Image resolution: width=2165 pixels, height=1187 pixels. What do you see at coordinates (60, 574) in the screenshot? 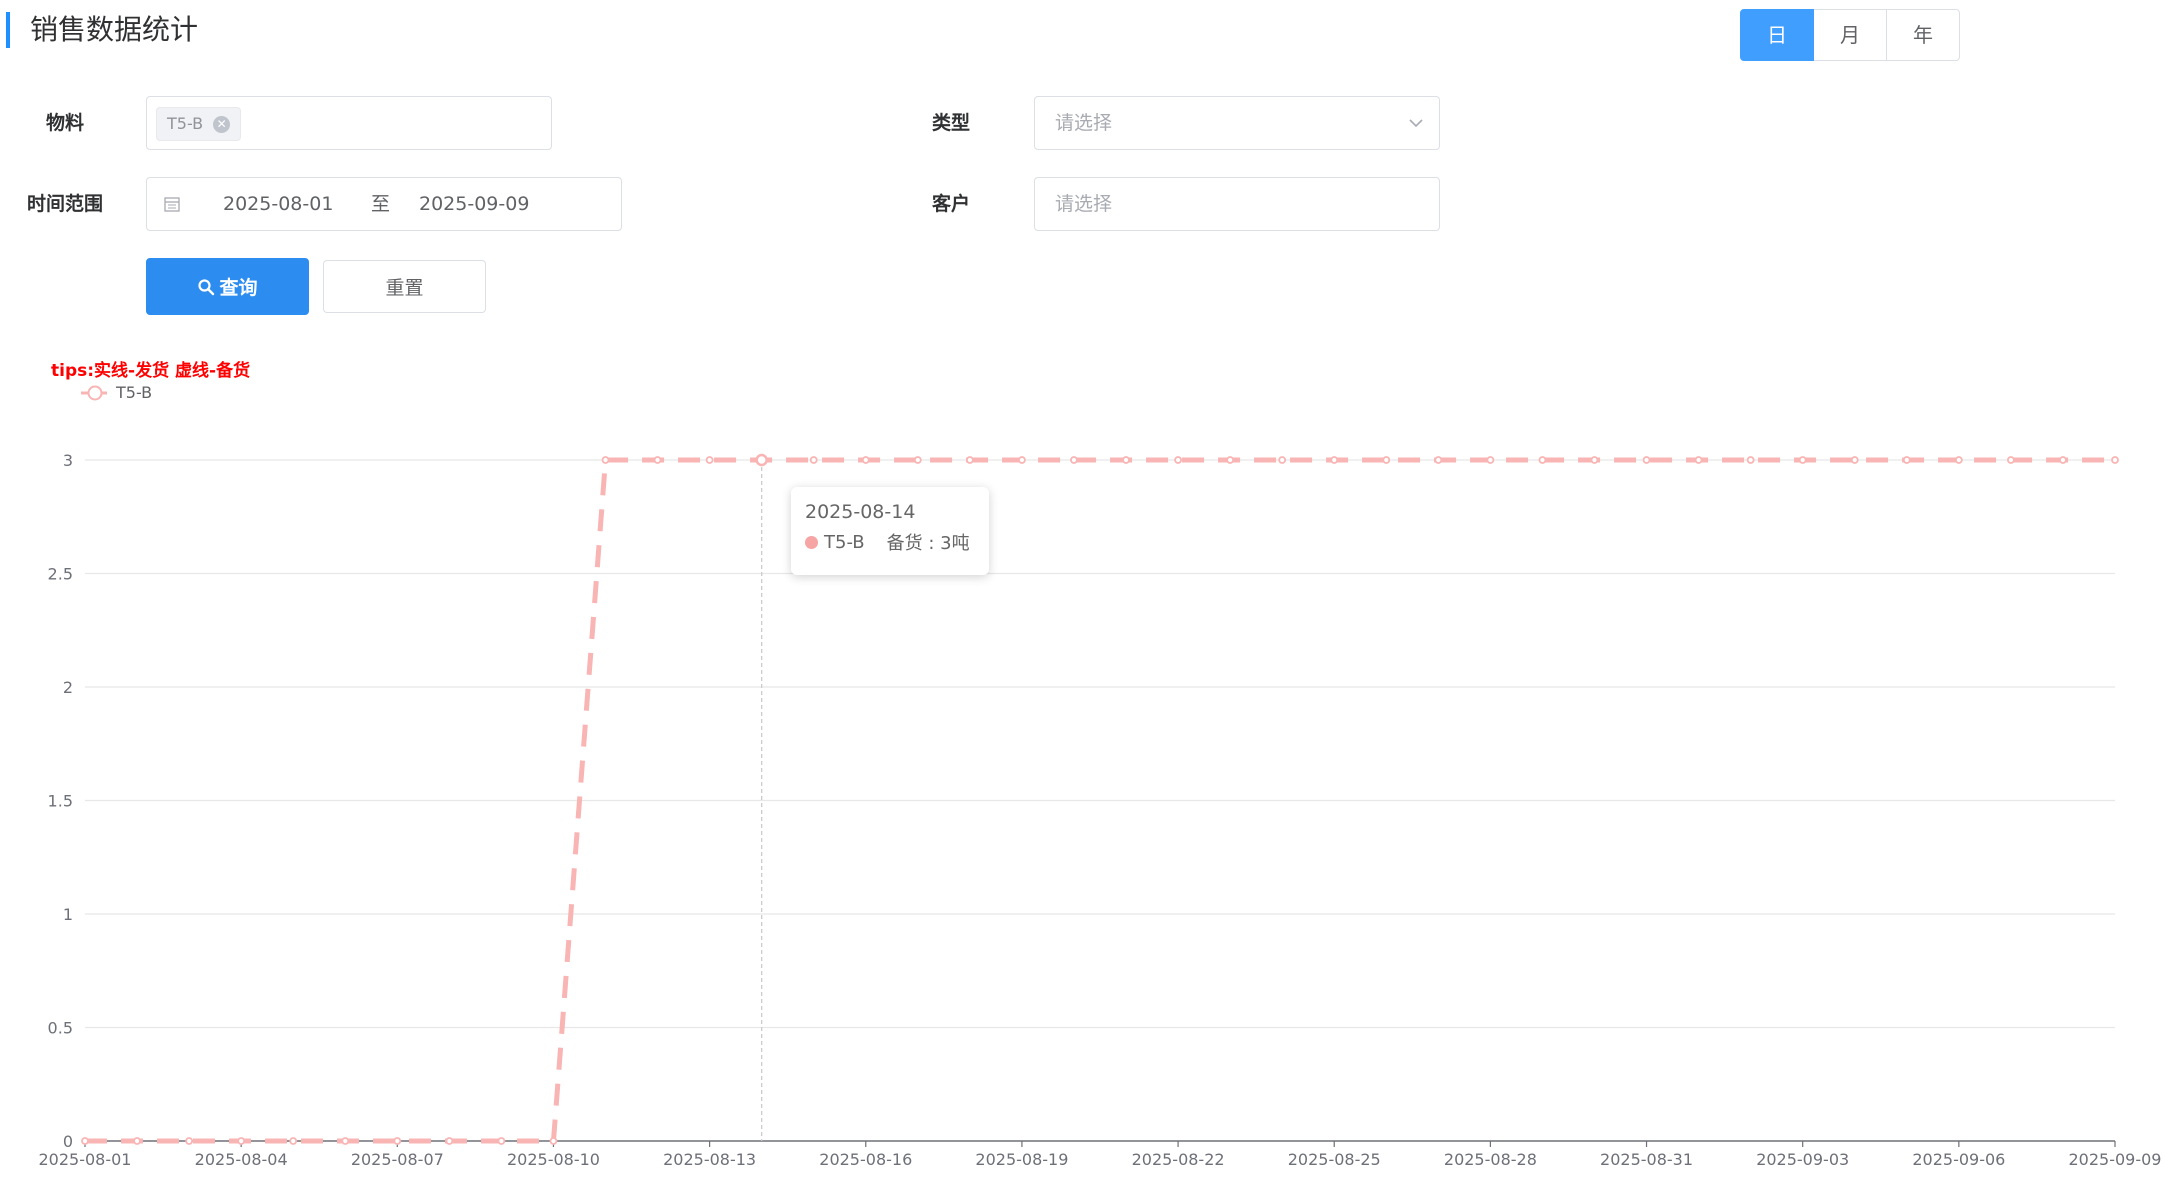
I see `y-tick-label: 2.5` at bounding box center [60, 574].